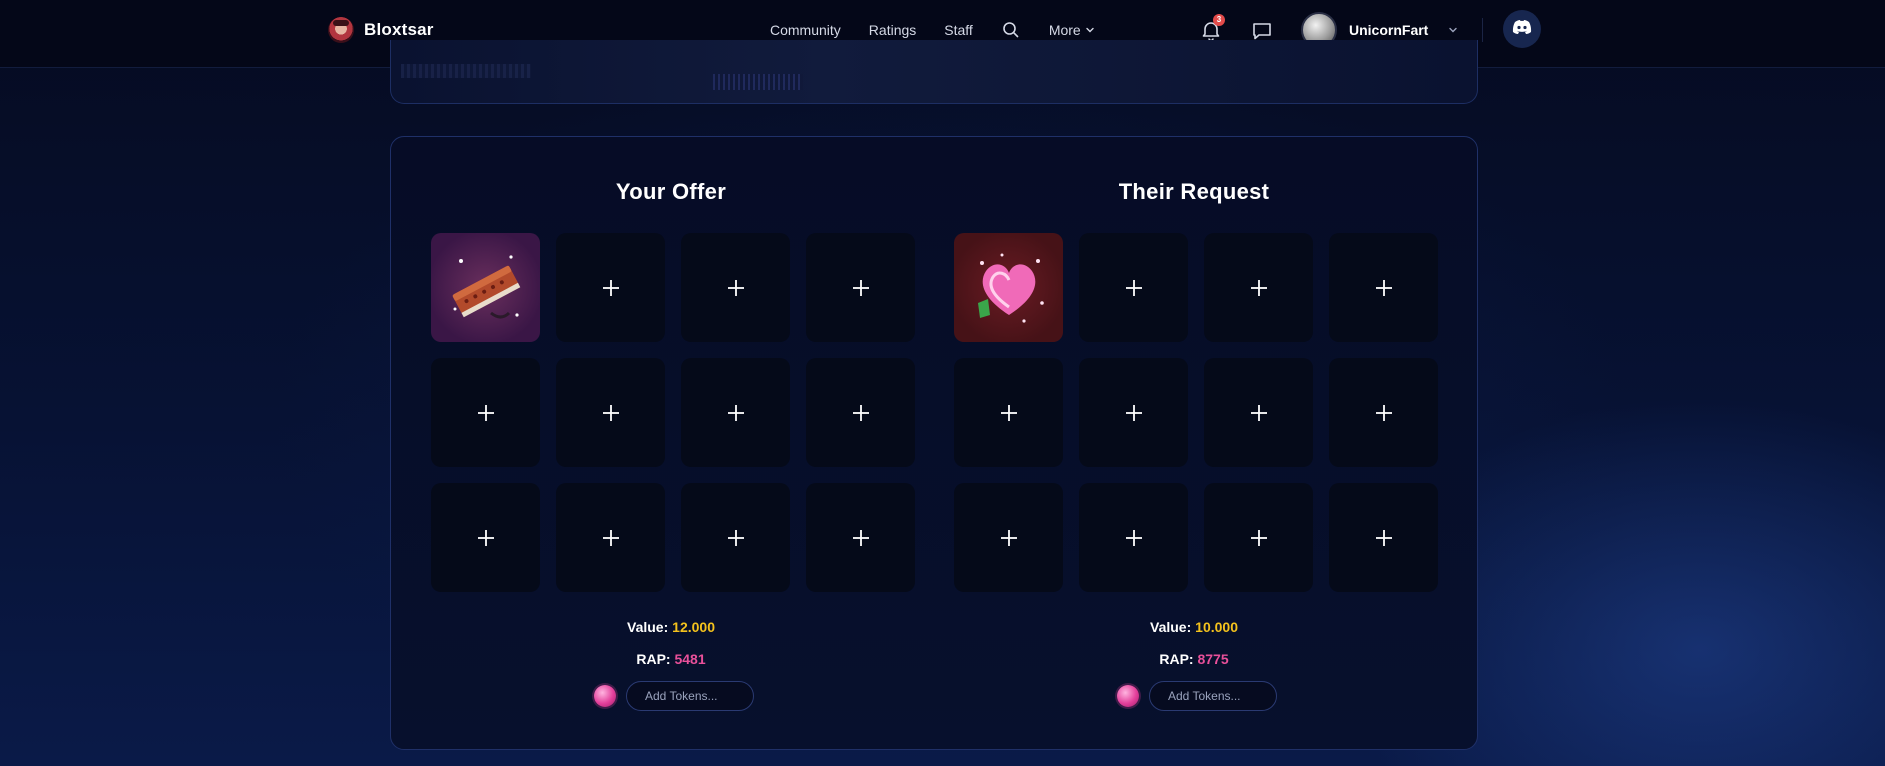  Describe the element at coordinates (1213, 696) in the screenshot. I see `request-add-tokens-input` at that location.